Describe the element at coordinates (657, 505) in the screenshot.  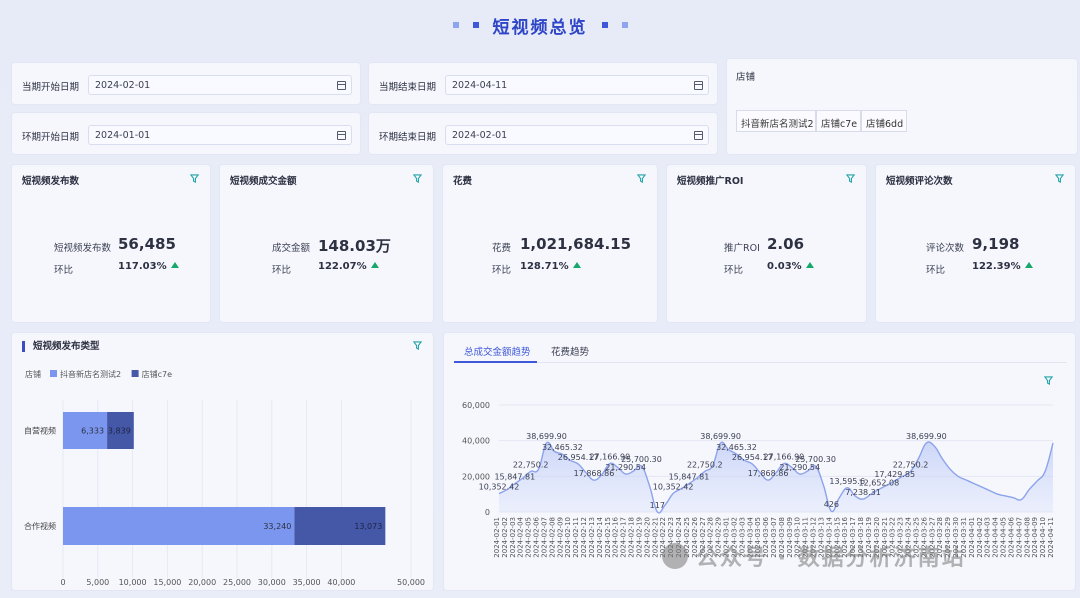
I see `point-data-label: 117` at that location.